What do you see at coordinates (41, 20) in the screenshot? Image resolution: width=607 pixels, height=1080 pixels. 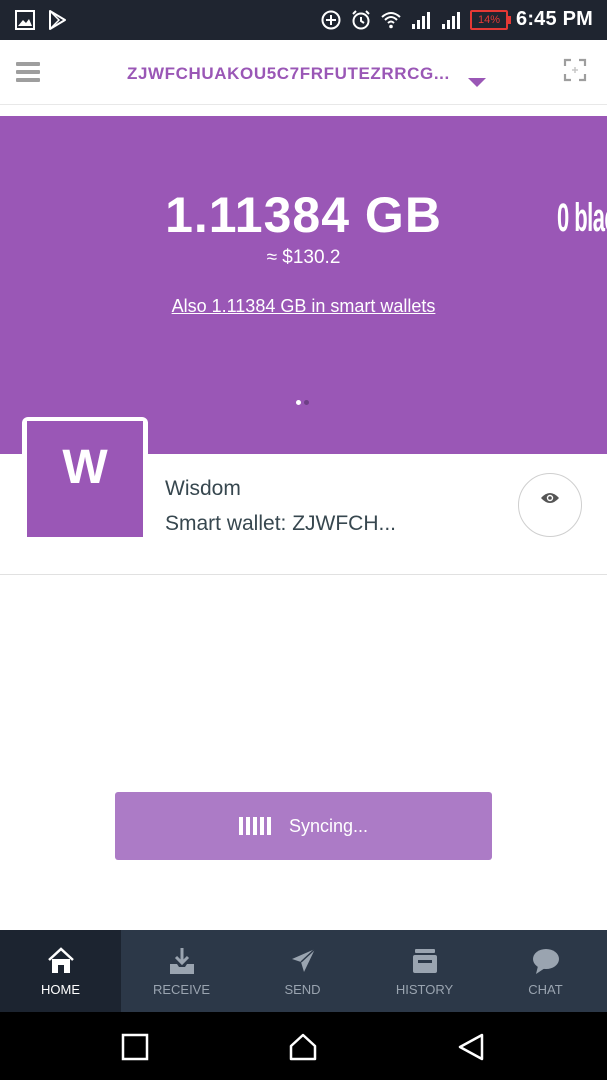 I see `status-left-icons` at bounding box center [41, 20].